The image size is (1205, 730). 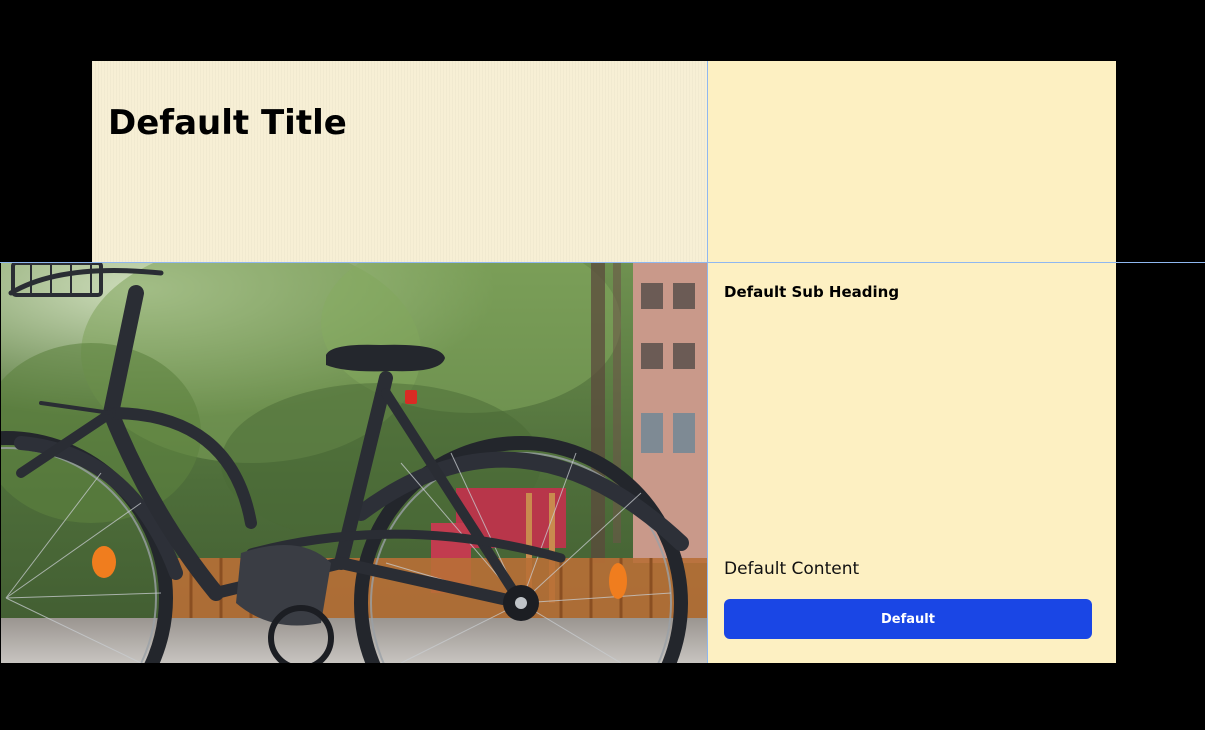 I want to click on right-top-panel, so click(x=912, y=161).